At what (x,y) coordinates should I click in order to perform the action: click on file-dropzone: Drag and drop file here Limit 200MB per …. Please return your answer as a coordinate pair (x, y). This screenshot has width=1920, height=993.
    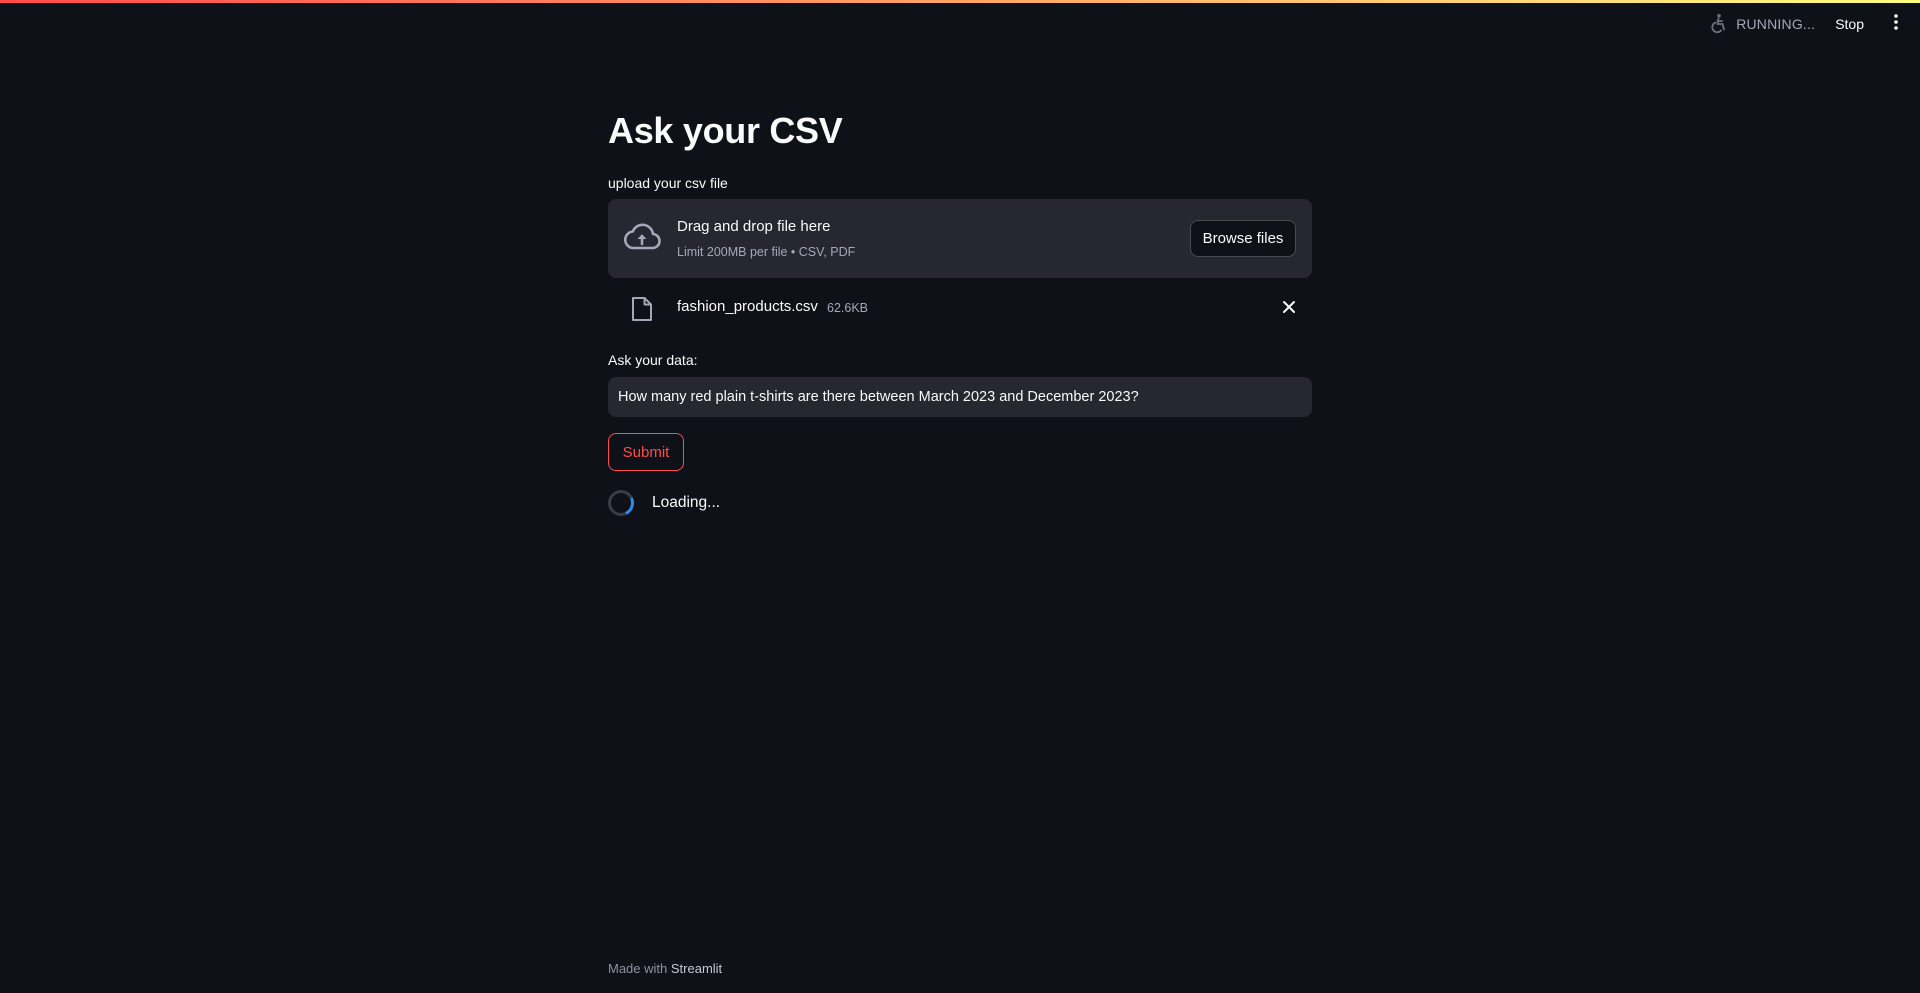
    Looking at the image, I should click on (960, 238).